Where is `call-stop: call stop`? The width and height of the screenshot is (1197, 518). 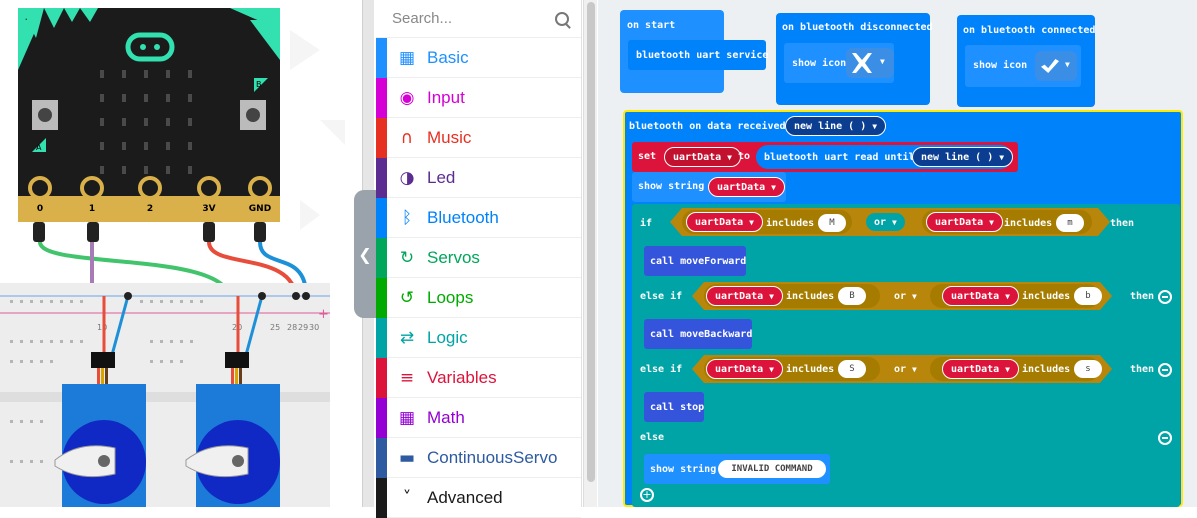
call-stop: call stop is located at coordinates (674, 407).